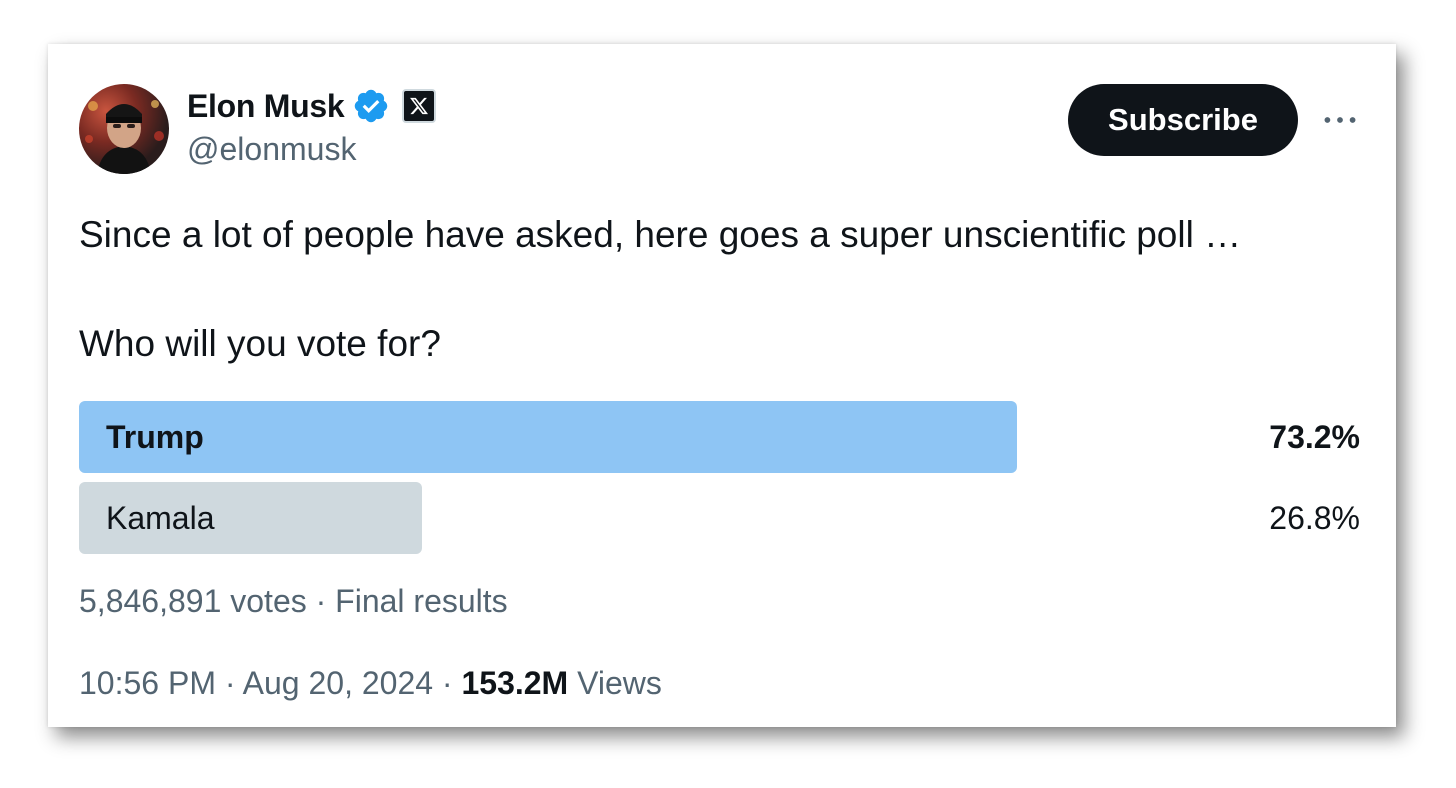 This screenshot has width=1456, height=788. What do you see at coordinates (421, 601) in the screenshot?
I see `poll-status: Final results` at bounding box center [421, 601].